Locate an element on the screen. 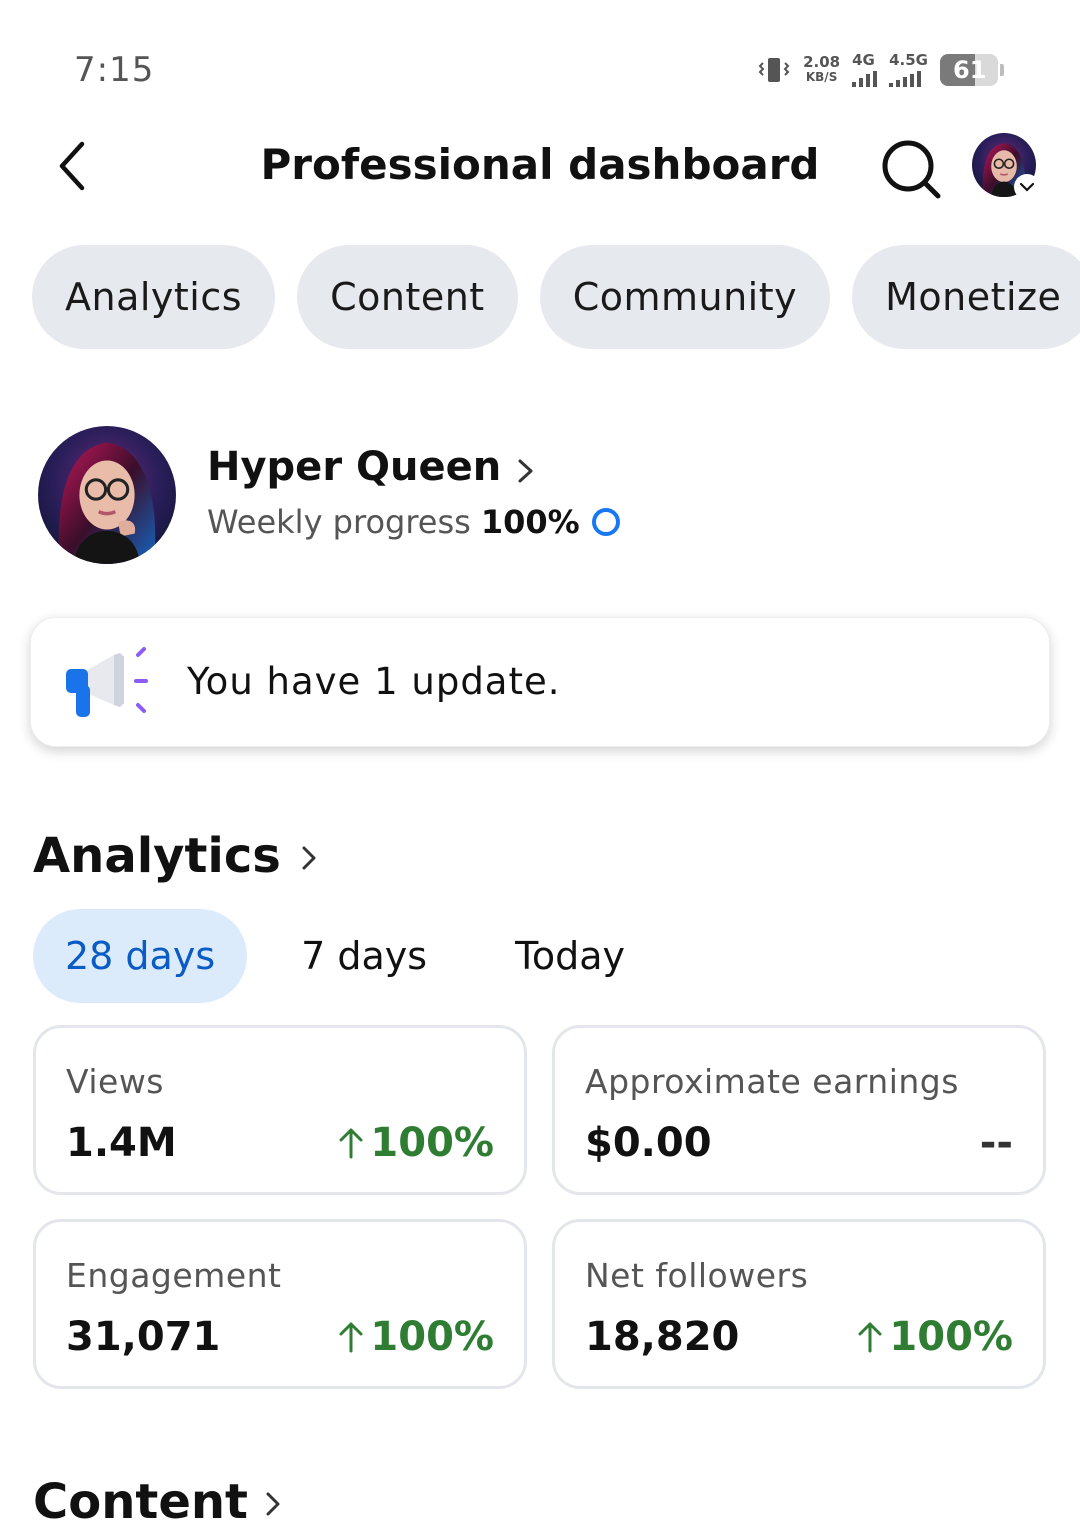 Image resolution: width=1080 pixels, height=1530 pixels. tab-monetize: Monetize is located at coordinates (966, 297).